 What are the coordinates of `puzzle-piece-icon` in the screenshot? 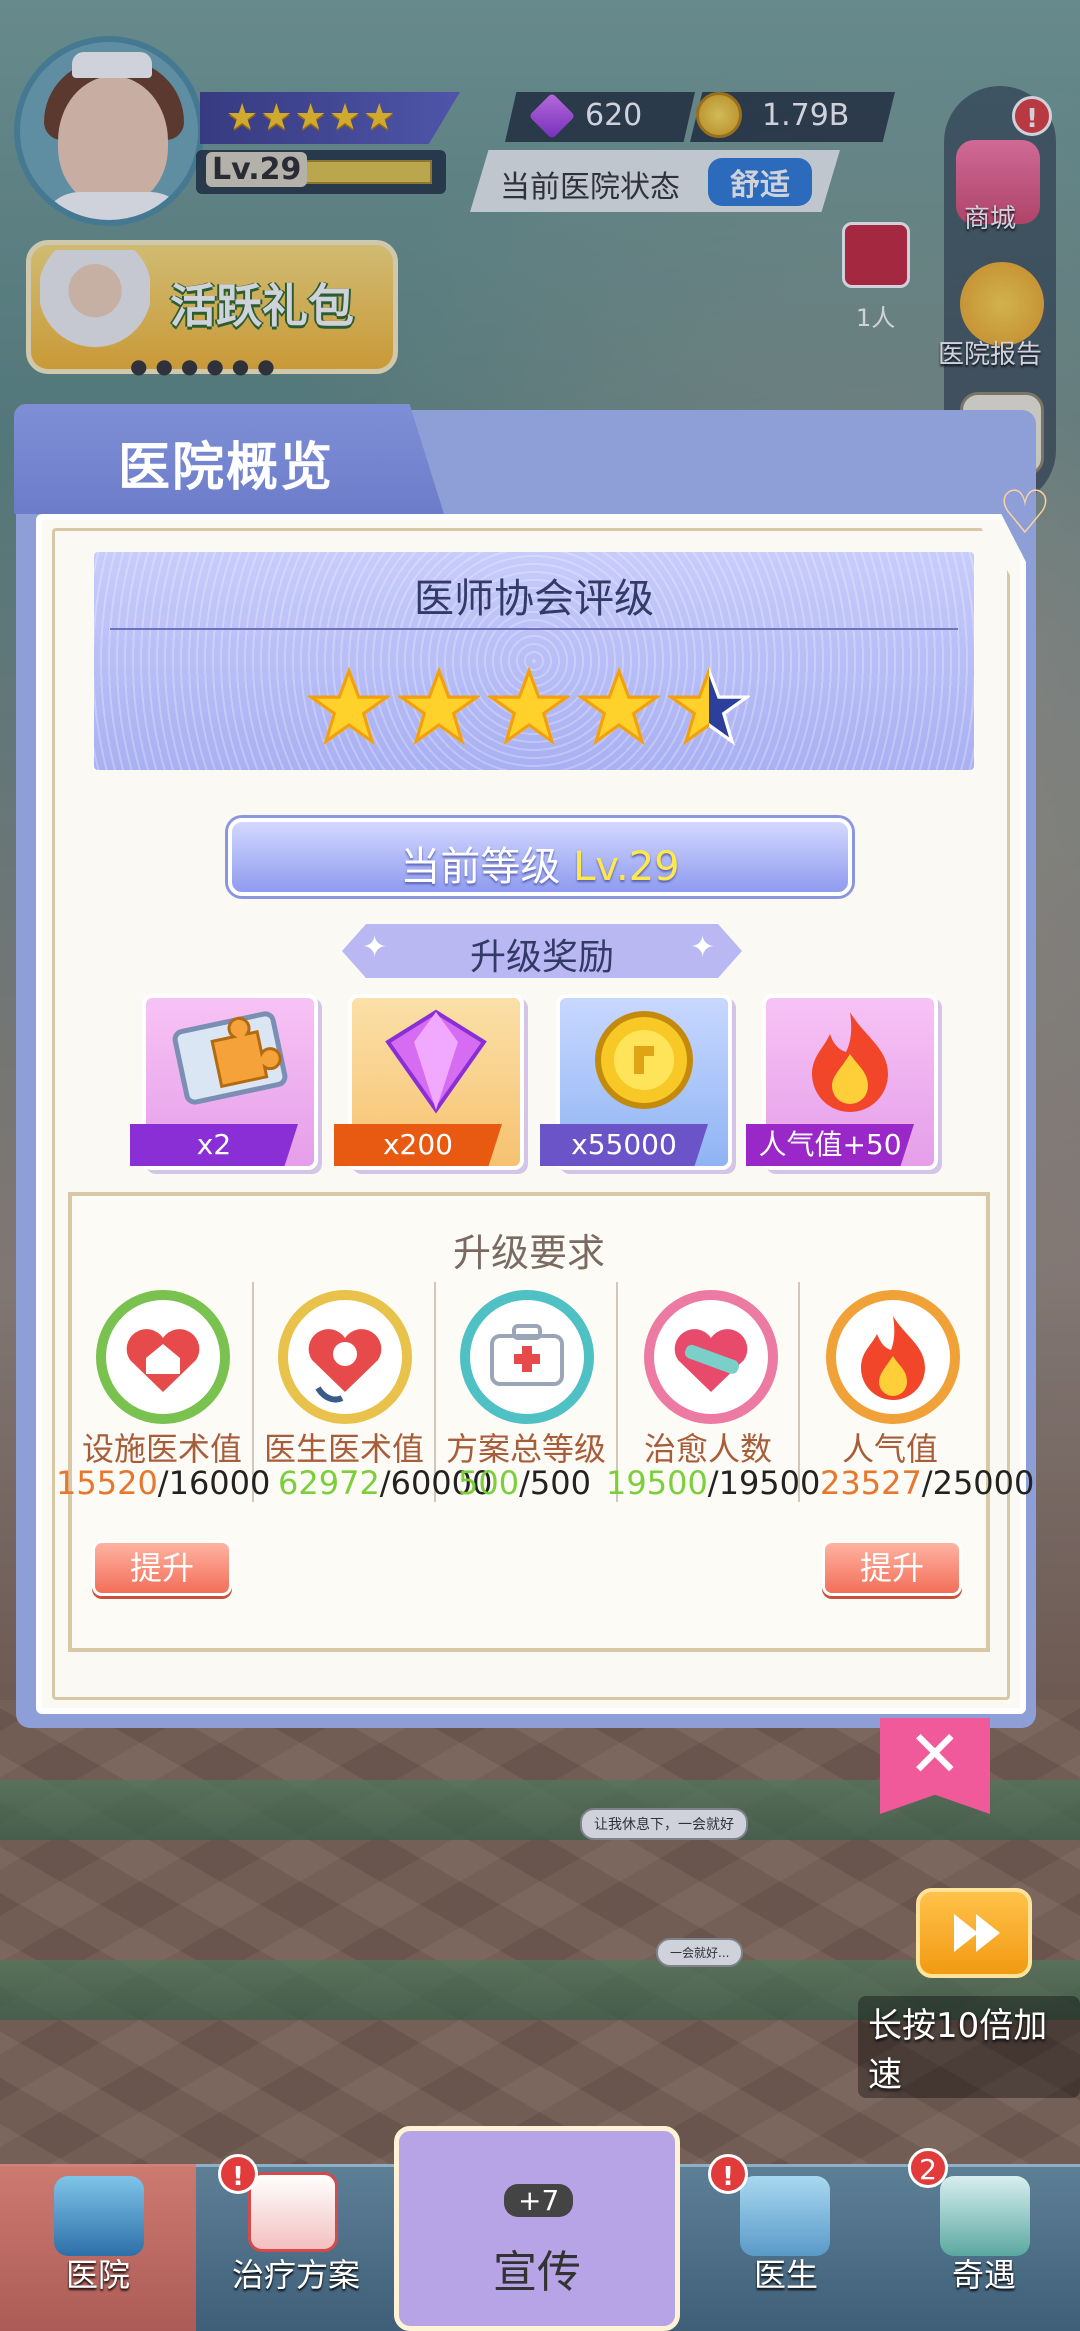 It's located at (230, 1058).